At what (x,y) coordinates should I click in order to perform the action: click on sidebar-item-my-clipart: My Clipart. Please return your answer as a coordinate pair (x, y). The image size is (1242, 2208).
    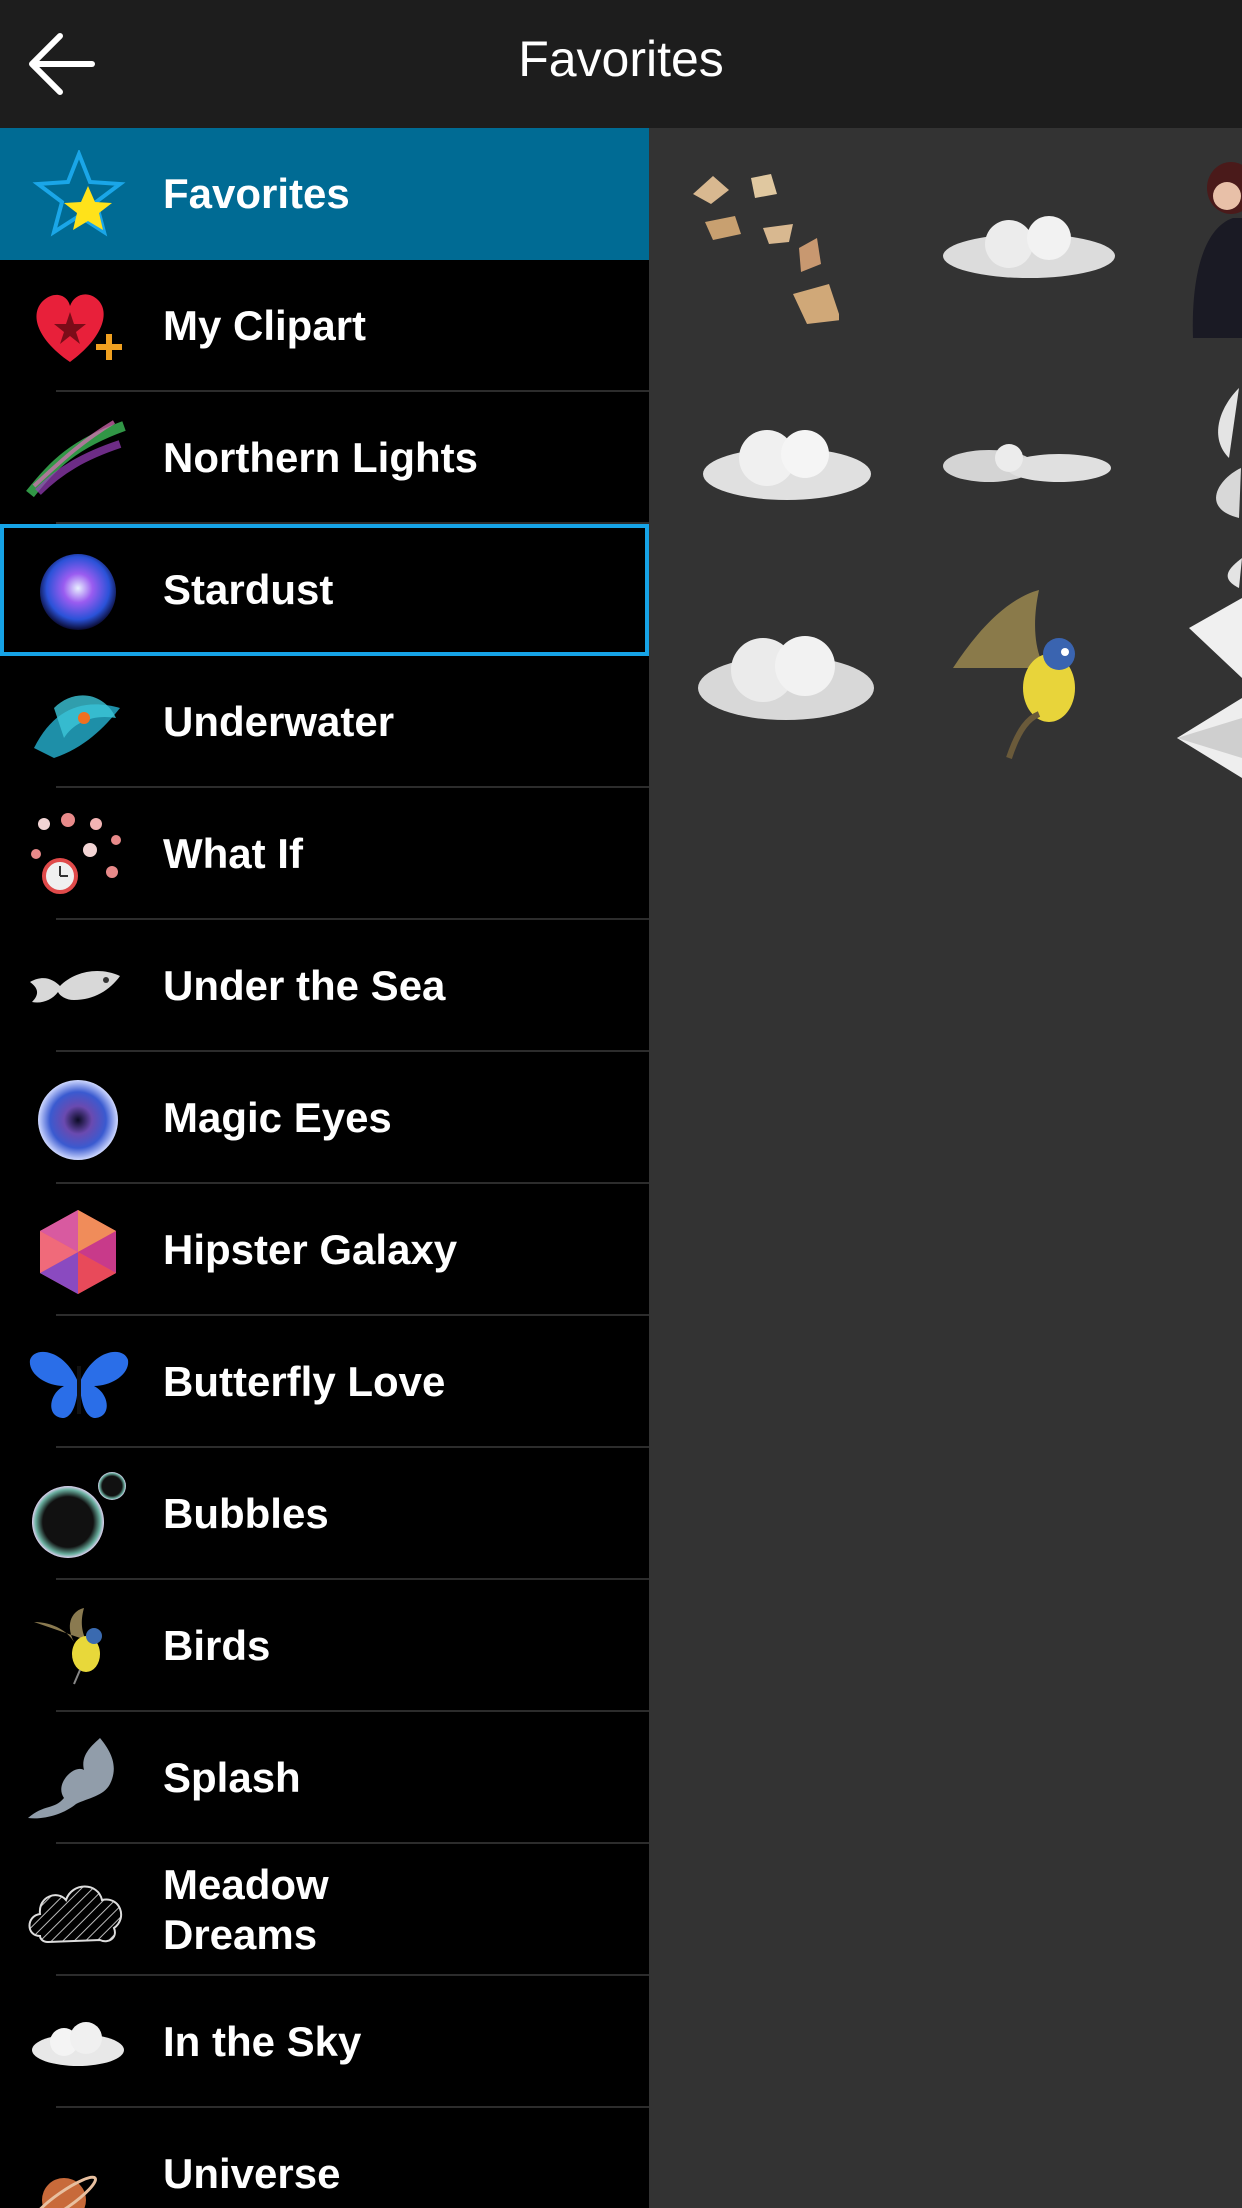
    Looking at the image, I should click on (324, 326).